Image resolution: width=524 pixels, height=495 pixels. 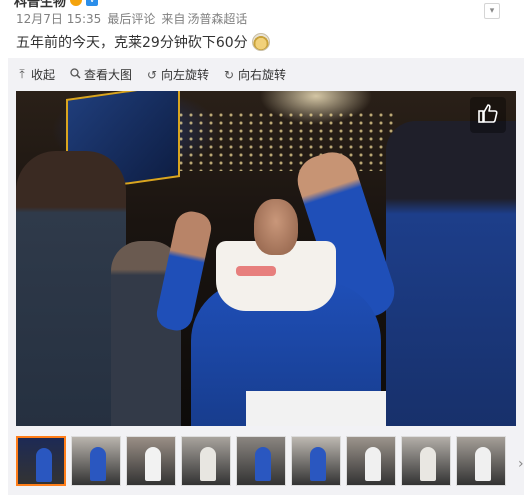 I want to click on stadium-lights, so click(x=286, y=141).